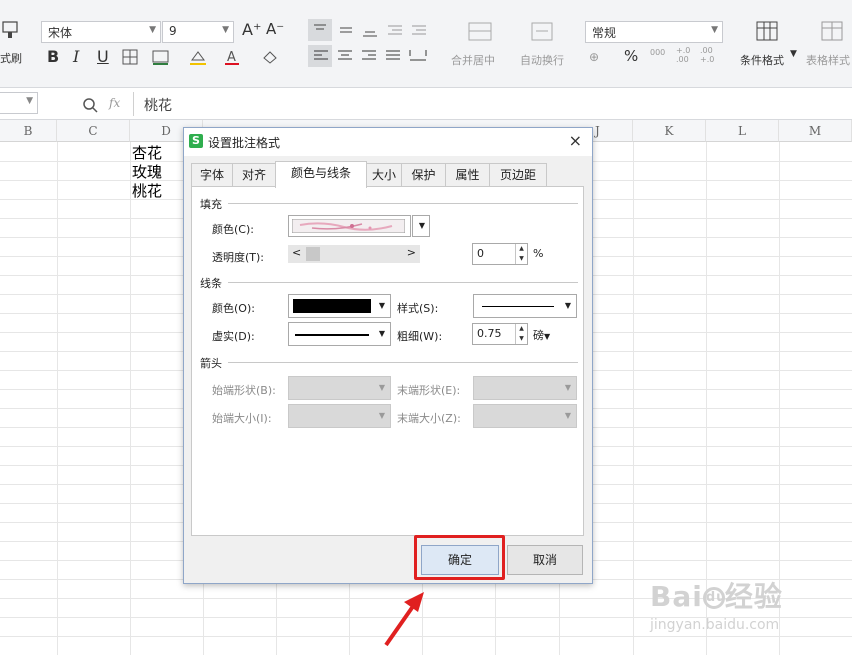 This screenshot has width=852, height=655. I want to click on fill-color-arrow: ▼, so click(421, 226).